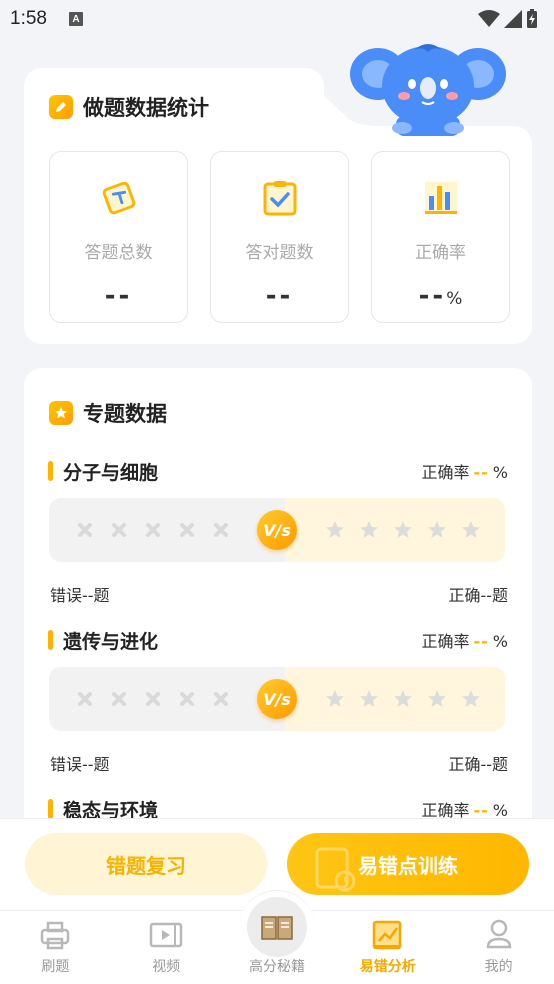 The height and width of the screenshot is (984, 554). Describe the element at coordinates (388, 935) in the screenshot. I see `chart-icon` at that location.